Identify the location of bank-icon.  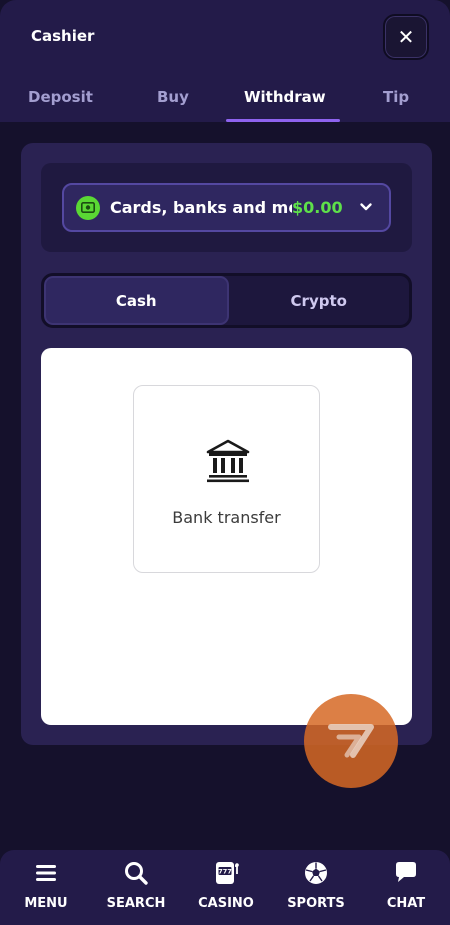
(228, 461).